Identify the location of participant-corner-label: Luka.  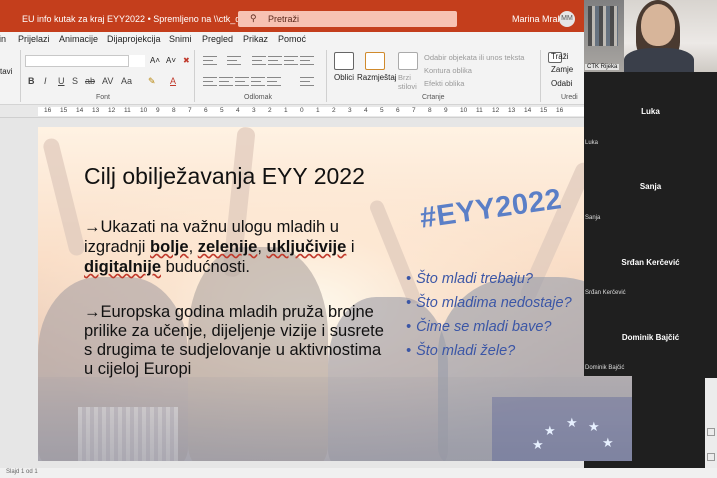
(592, 143).